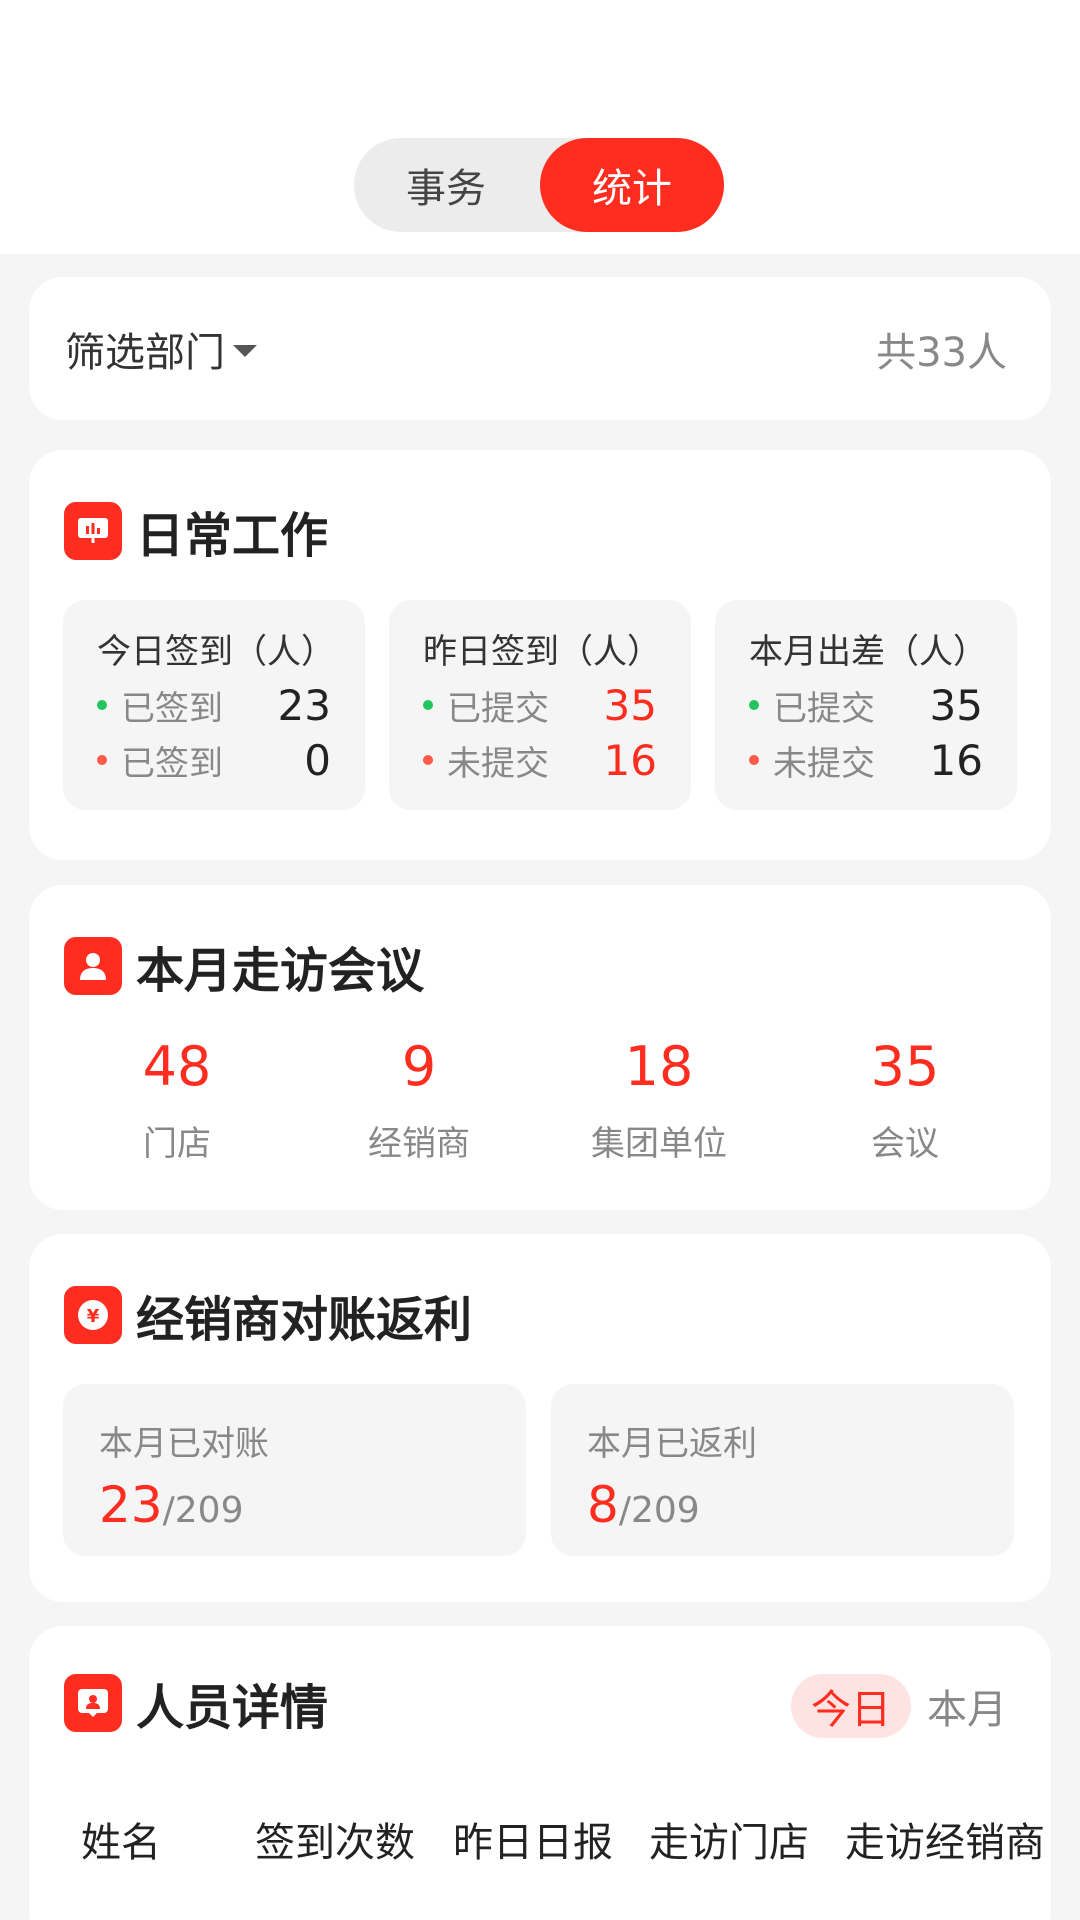 This screenshot has width=1080, height=1920. Describe the element at coordinates (540, 348) in the screenshot. I see `department-filter-card: 筛选部门 共33人` at that location.